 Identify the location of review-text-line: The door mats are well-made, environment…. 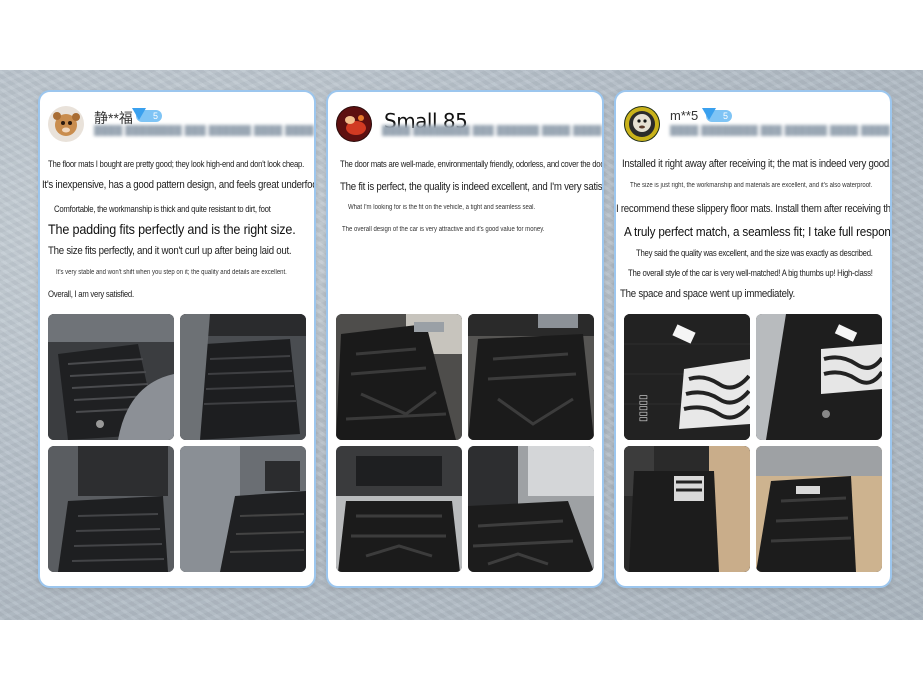
(472, 164).